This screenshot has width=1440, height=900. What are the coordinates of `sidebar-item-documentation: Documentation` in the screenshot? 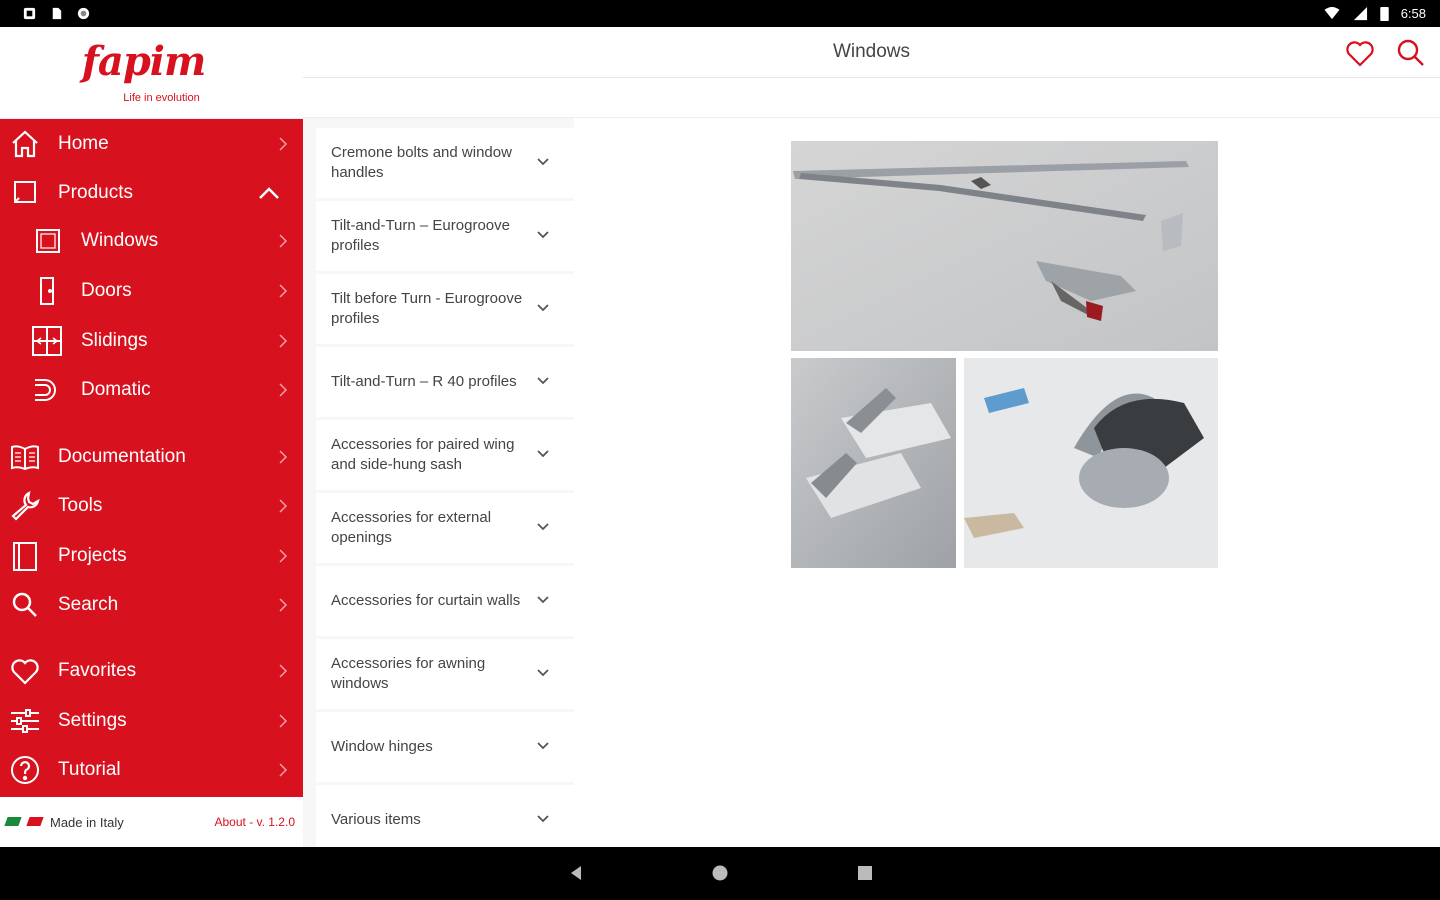 It's located at (151, 457).